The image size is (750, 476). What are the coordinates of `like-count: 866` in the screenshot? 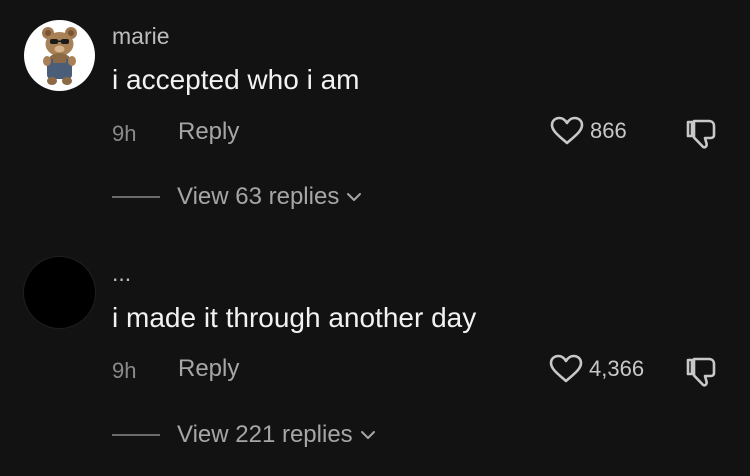 It's located at (608, 130).